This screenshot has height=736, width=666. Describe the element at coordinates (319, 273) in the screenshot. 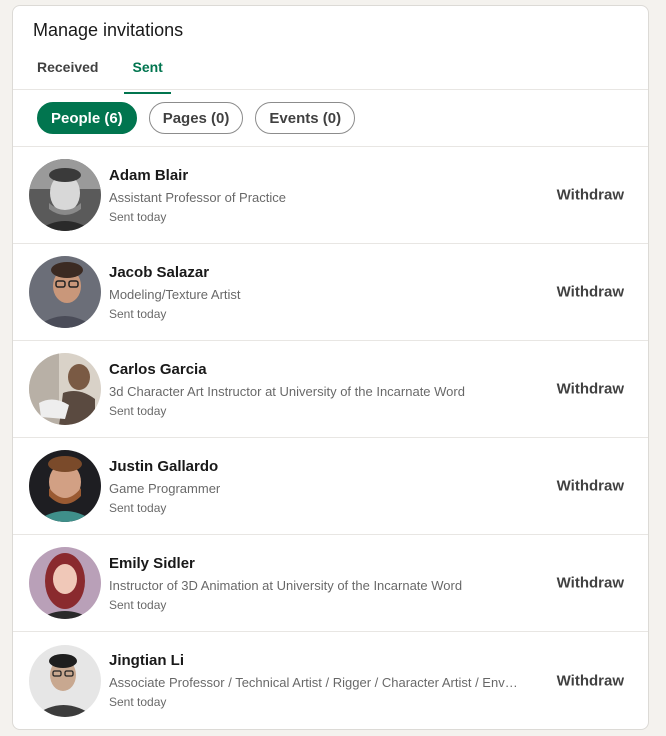

I see `invitee-name: Jacob Salazar` at that location.